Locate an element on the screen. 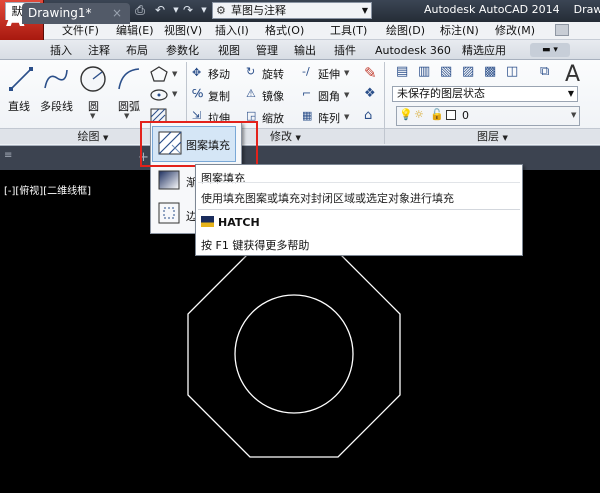 The width and height of the screenshot is (600, 493). layer-unisolate-icon: ▨ is located at coordinates (468, 71).